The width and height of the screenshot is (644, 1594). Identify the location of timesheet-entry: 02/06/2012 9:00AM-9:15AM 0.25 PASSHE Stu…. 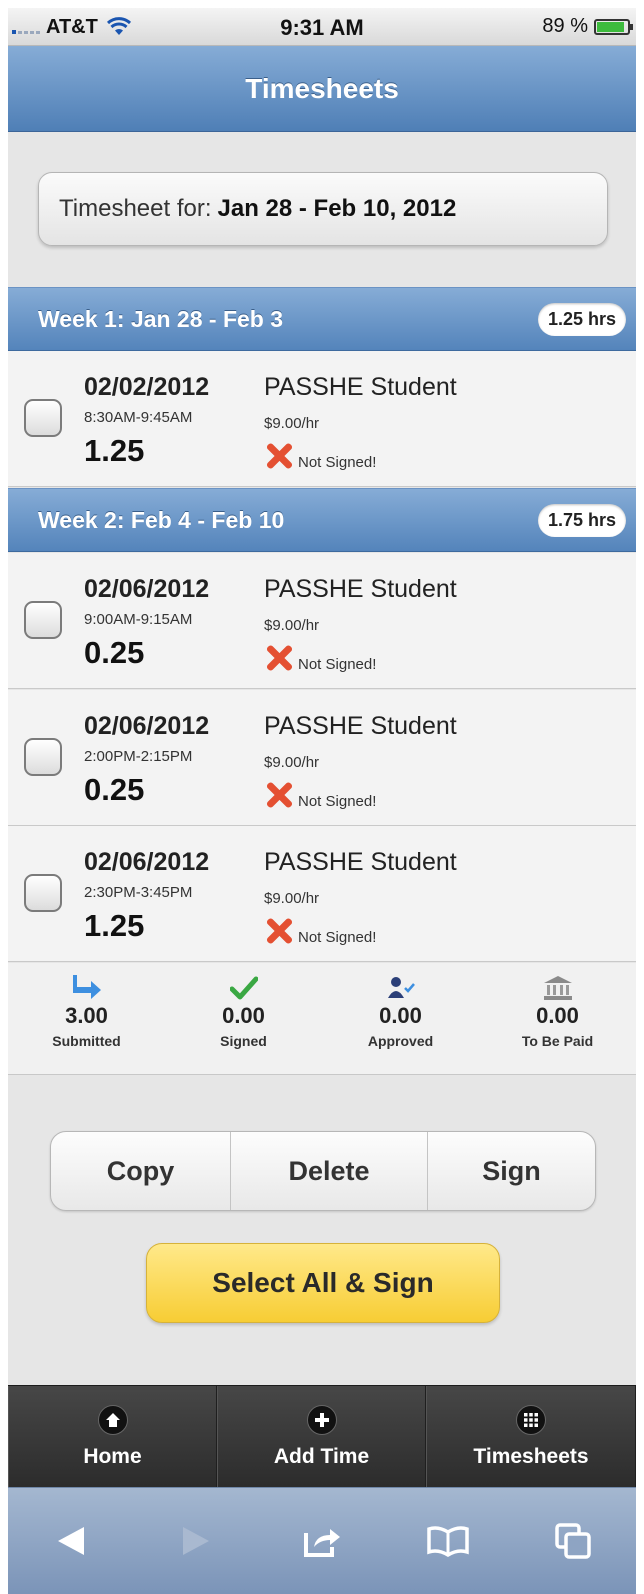
(322, 621).